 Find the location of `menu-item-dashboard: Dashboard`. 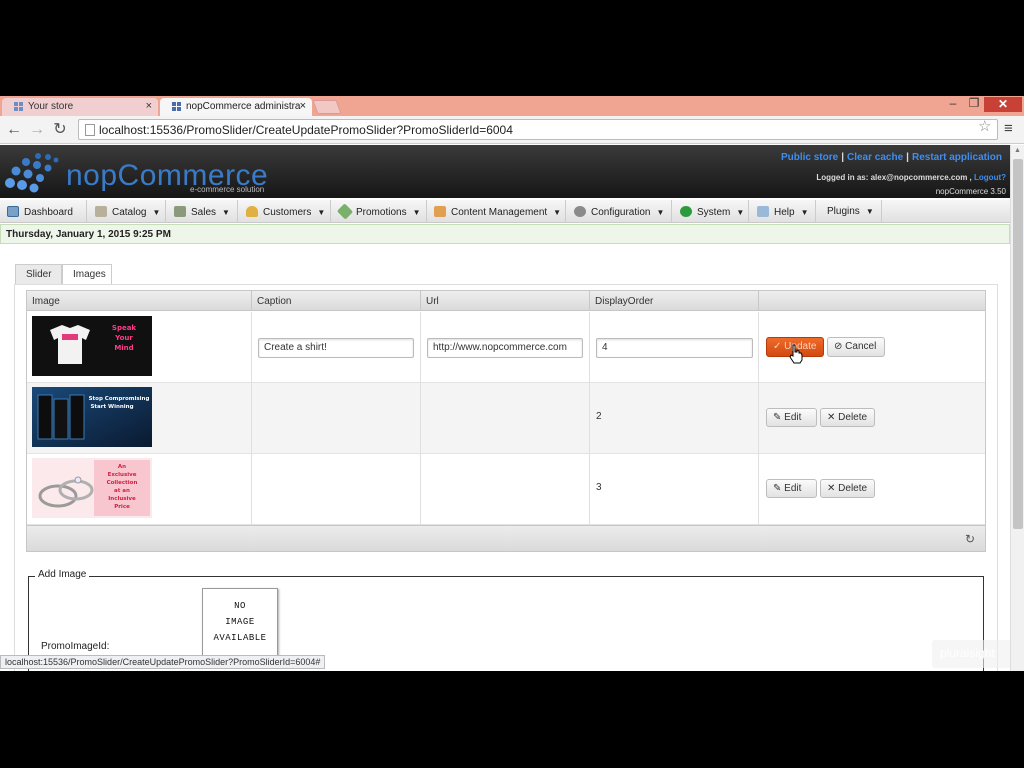

menu-item-dashboard: Dashboard is located at coordinates (43, 211).